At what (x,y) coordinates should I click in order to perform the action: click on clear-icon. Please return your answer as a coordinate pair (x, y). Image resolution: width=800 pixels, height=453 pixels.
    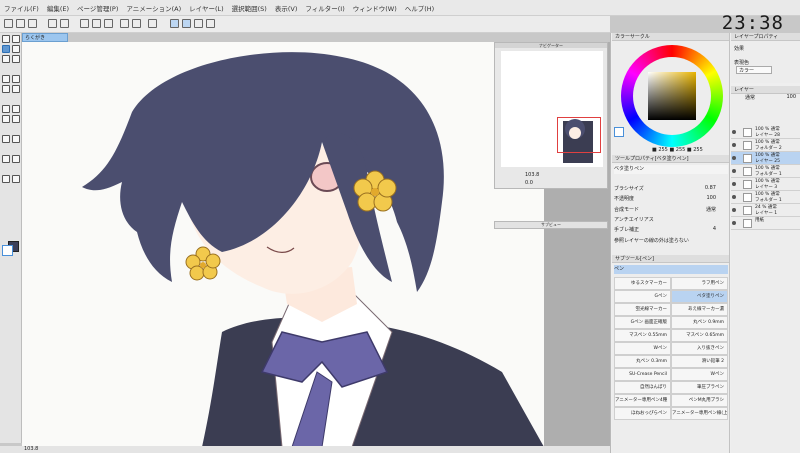
    Looking at the image, I should click on (84, 23).